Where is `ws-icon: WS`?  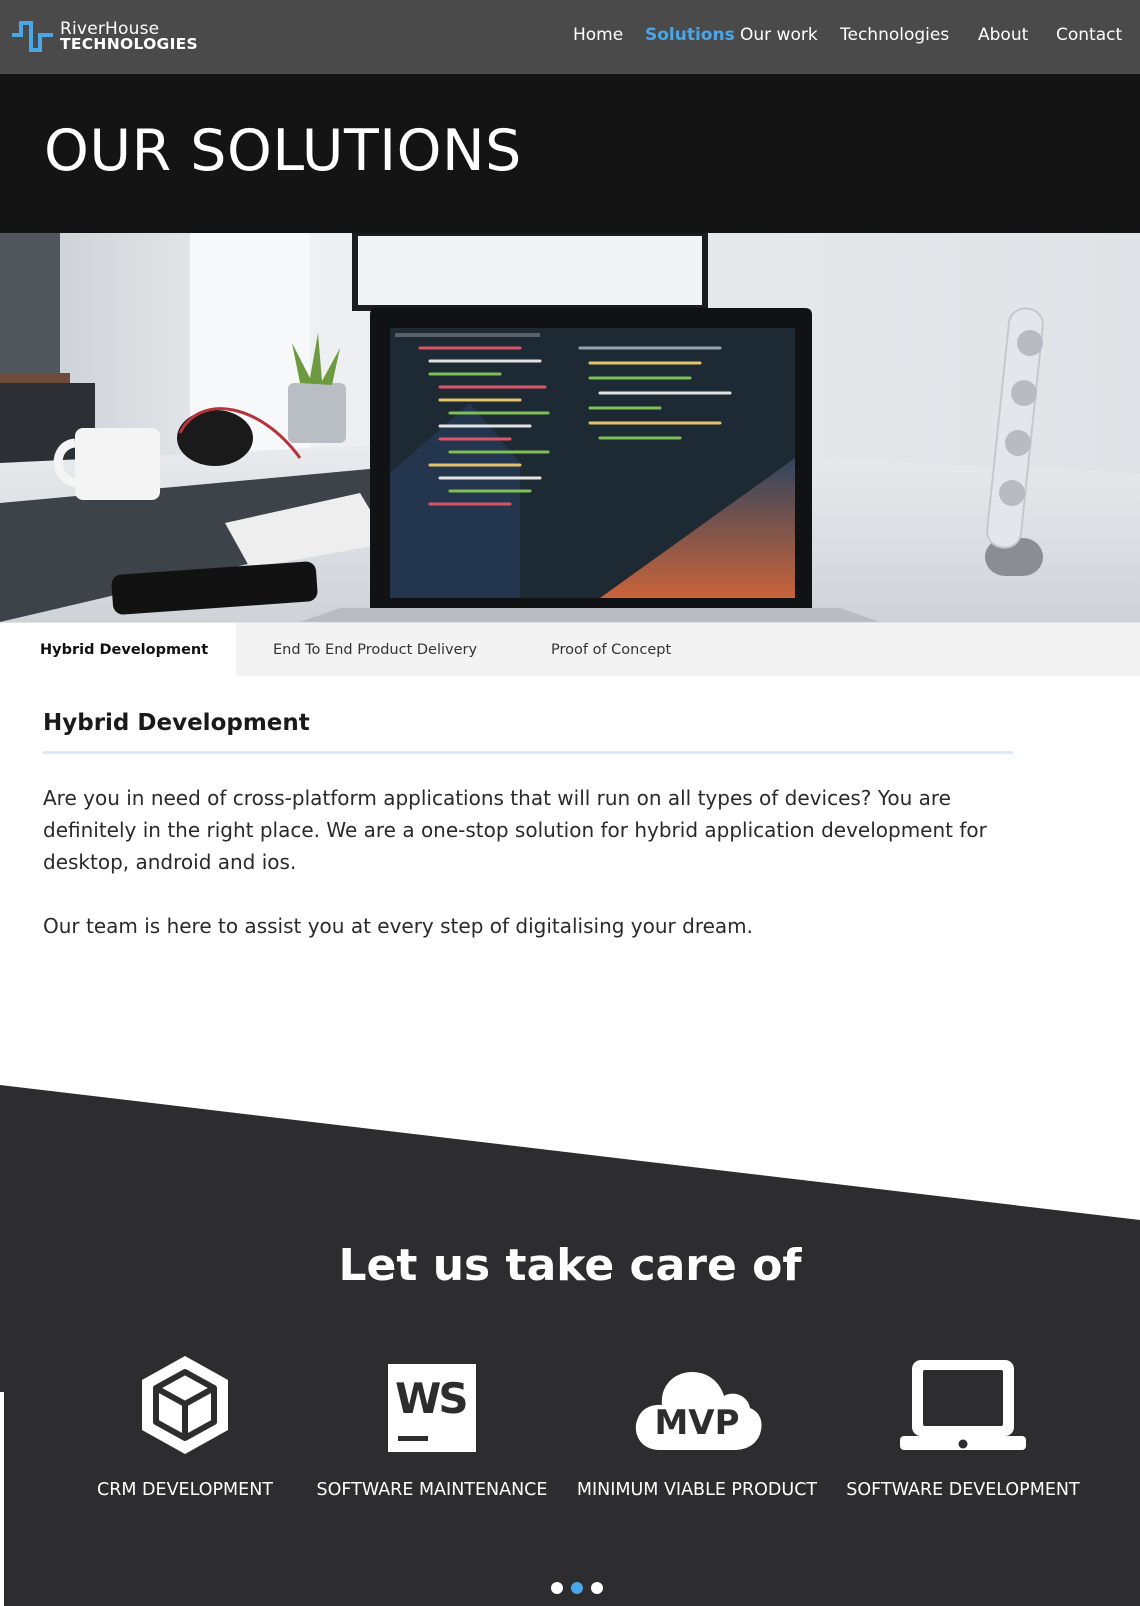 ws-icon: WS is located at coordinates (432, 1408).